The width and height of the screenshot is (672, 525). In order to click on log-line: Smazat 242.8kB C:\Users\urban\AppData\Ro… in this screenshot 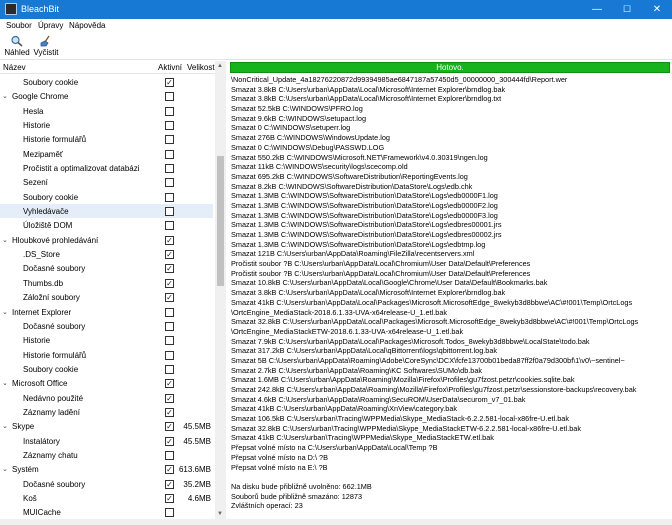, I will do `click(434, 389)`.